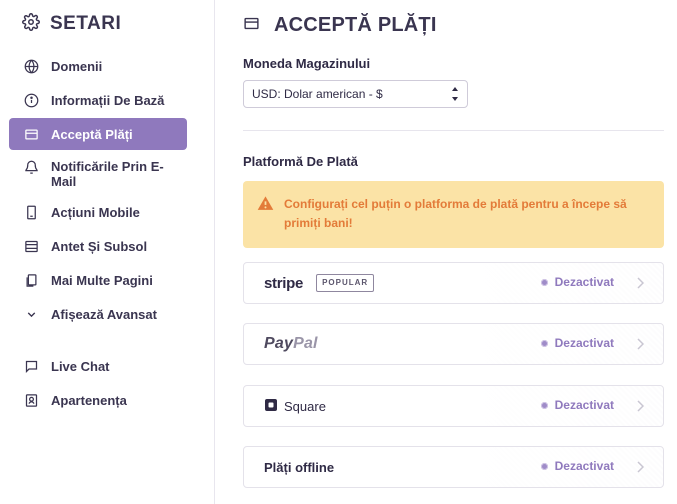  Describe the element at coordinates (108, 100) in the screenshot. I see `sidebar-item-label: Informații De Bază` at that location.